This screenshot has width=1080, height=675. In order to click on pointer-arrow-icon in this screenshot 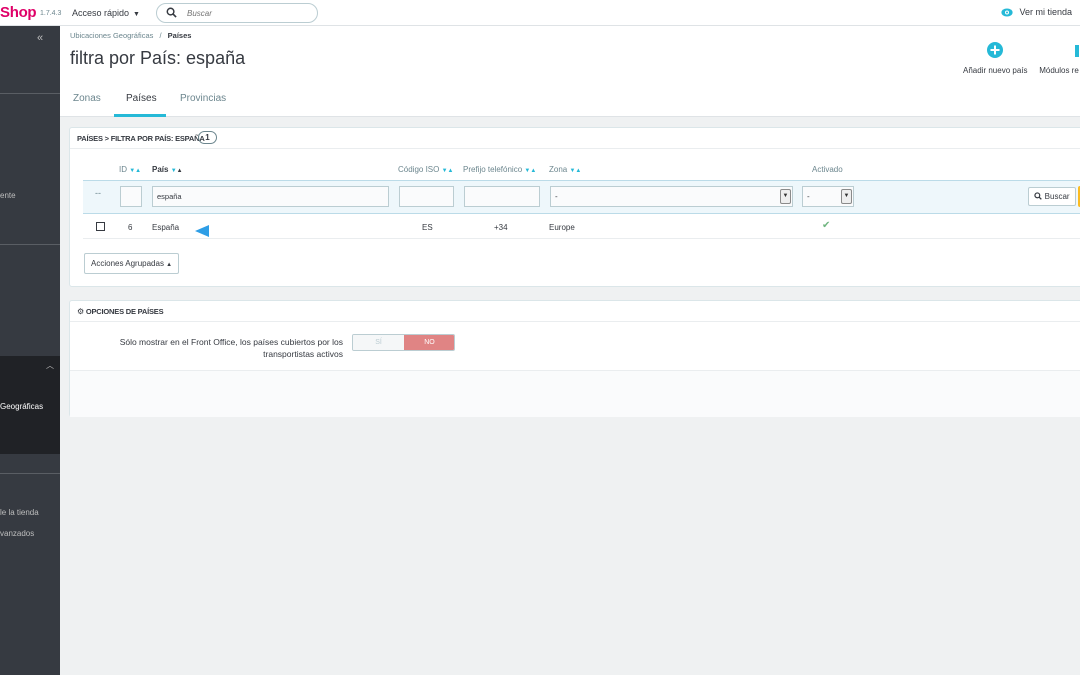, I will do `click(202, 231)`.